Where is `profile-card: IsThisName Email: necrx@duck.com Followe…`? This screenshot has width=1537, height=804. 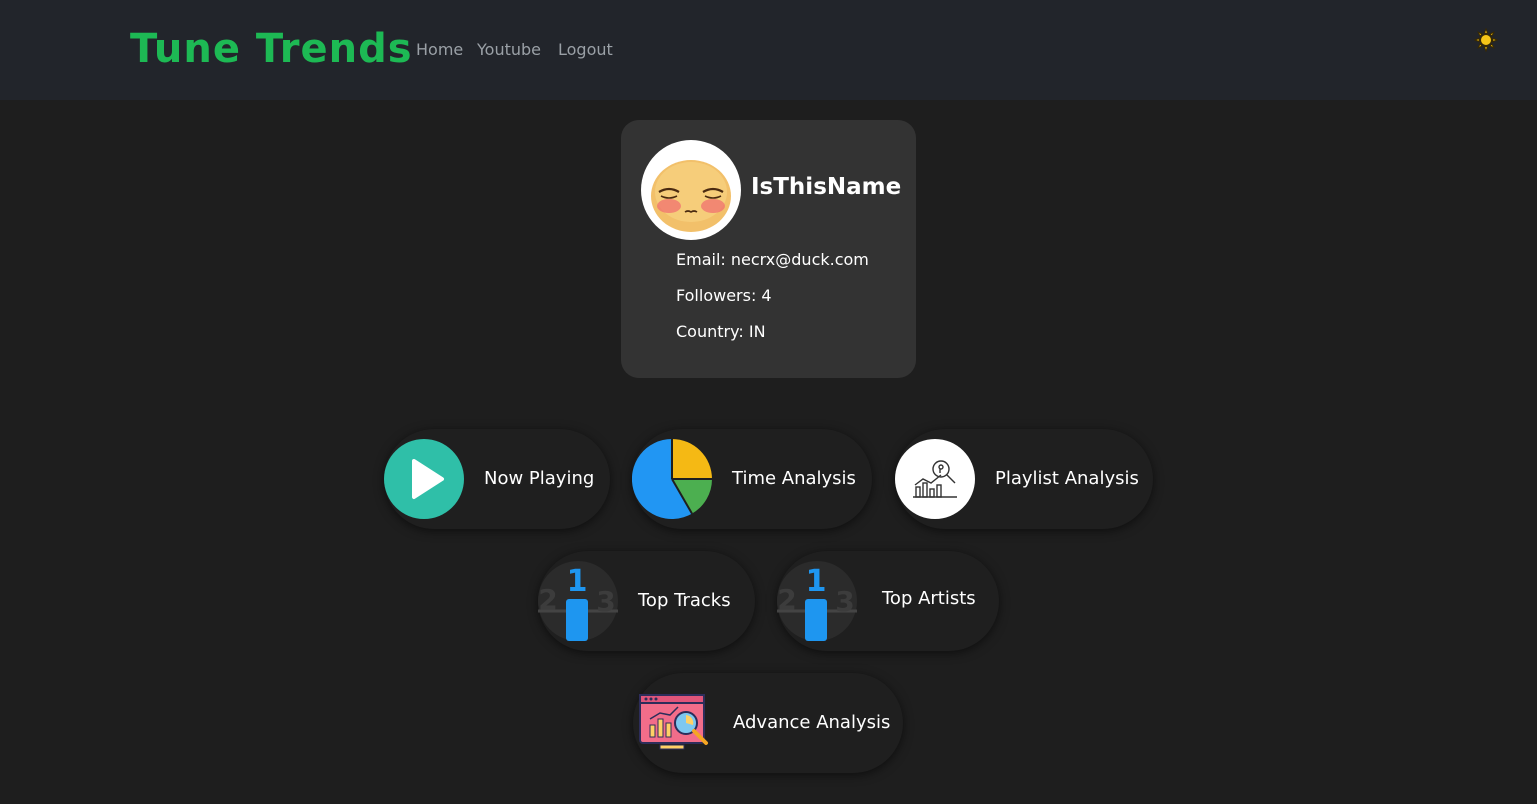
profile-card: IsThisName Email: necrx@duck.com Followe… is located at coordinates (768, 249).